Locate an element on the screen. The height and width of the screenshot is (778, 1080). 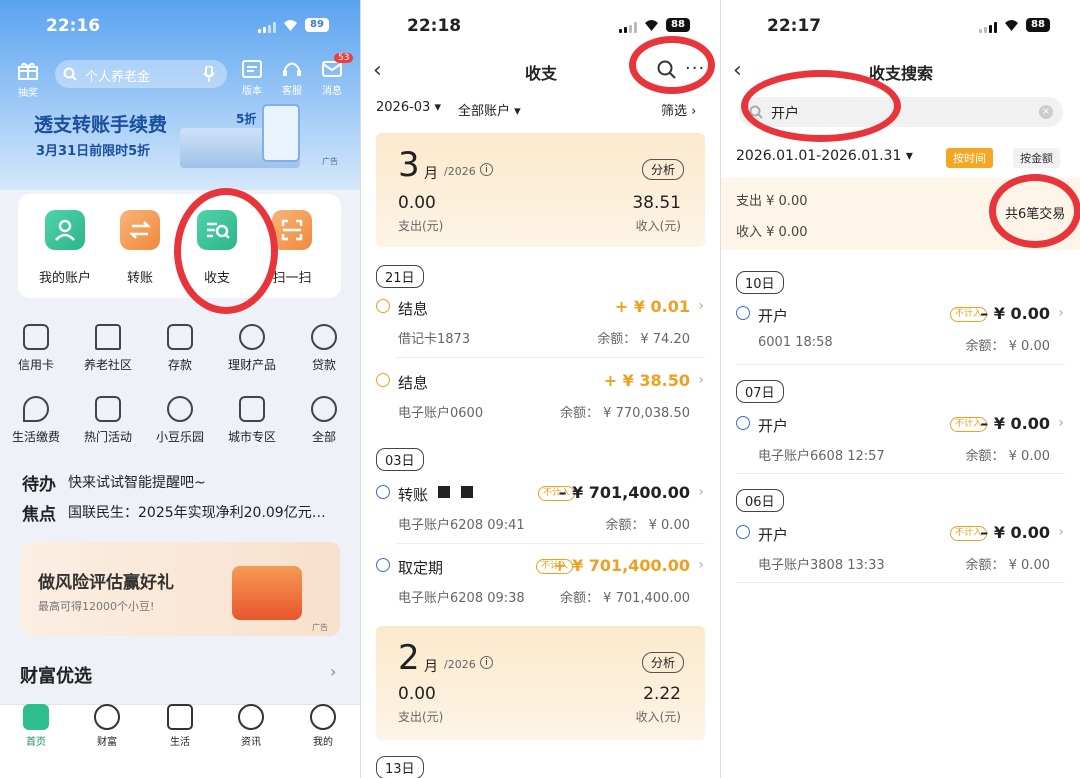
search-icon is located at coordinates (70, 74).